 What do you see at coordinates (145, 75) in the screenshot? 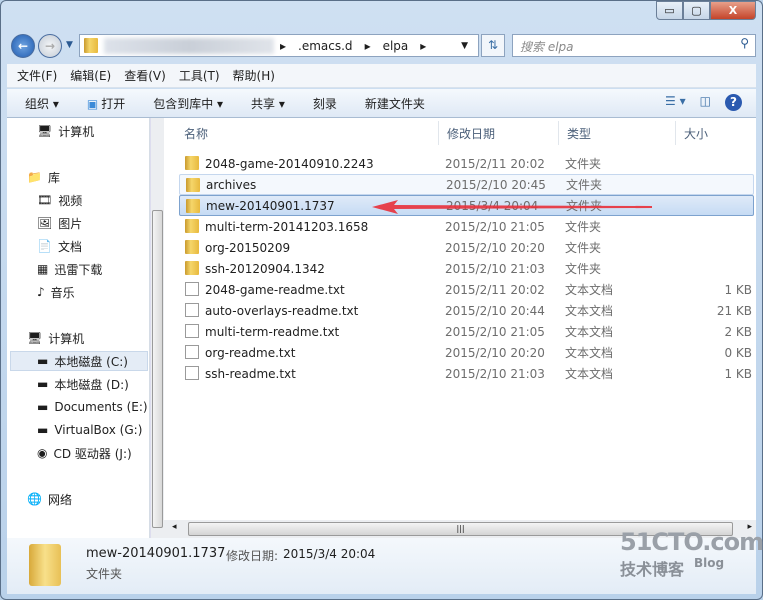
I see `menu-view: 查看(V)` at bounding box center [145, 75].